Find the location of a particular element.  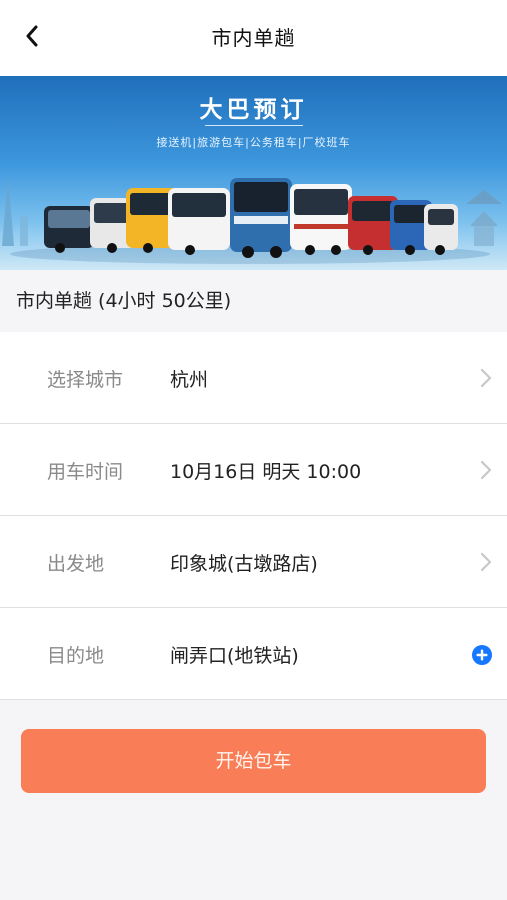

banner-title: 大巴预订 is located at coordinates (253, 110).